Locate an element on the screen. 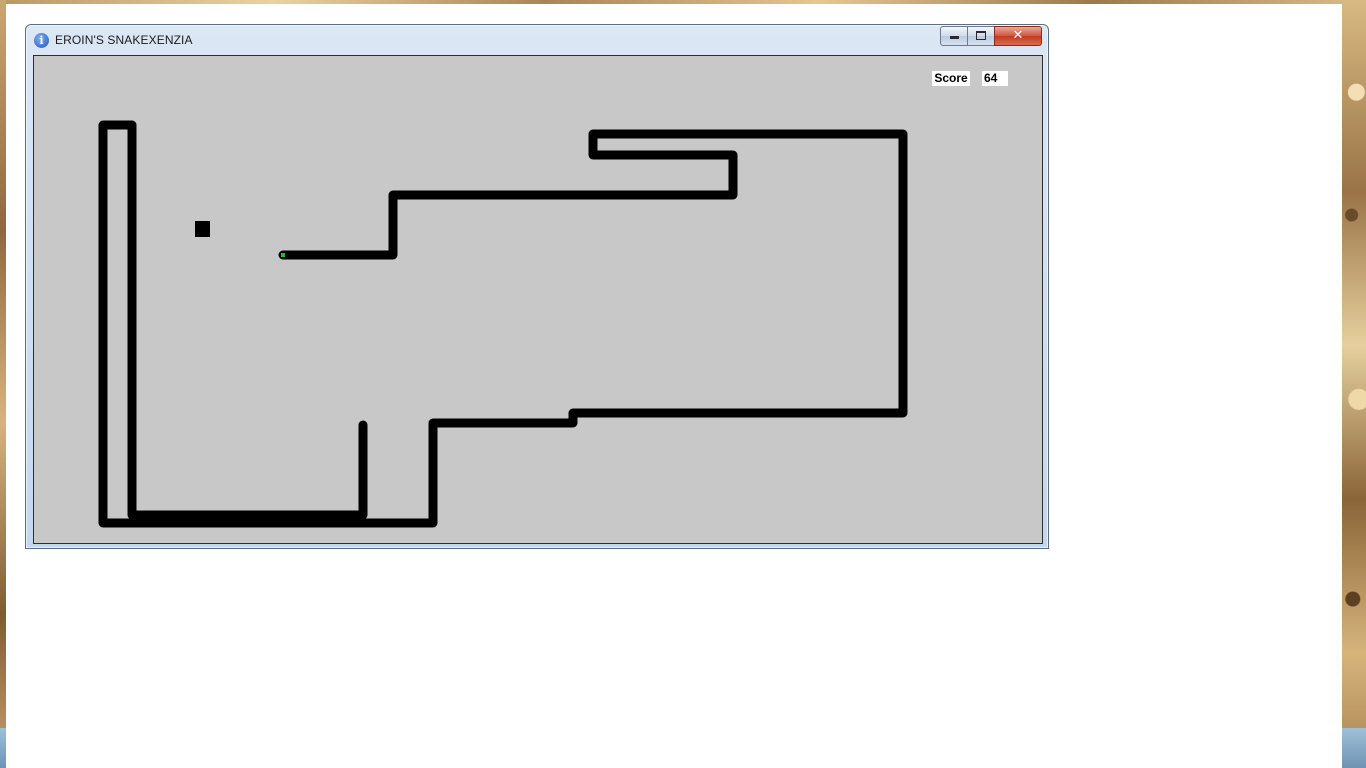  close-button: ✕ is located at coordinates (1018, 36).